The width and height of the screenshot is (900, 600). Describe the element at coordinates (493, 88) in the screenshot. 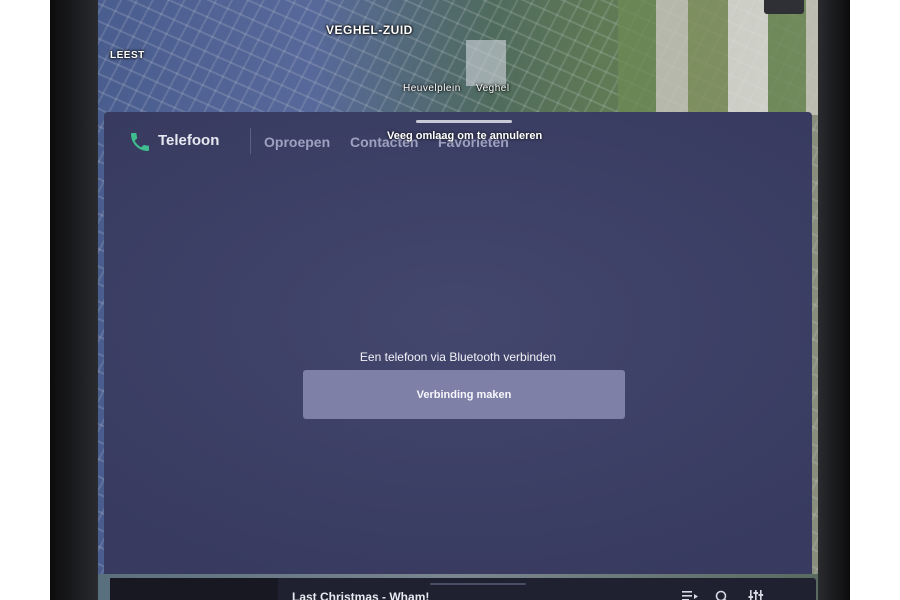

I see `map-label-veghel: Veghel` at that location.